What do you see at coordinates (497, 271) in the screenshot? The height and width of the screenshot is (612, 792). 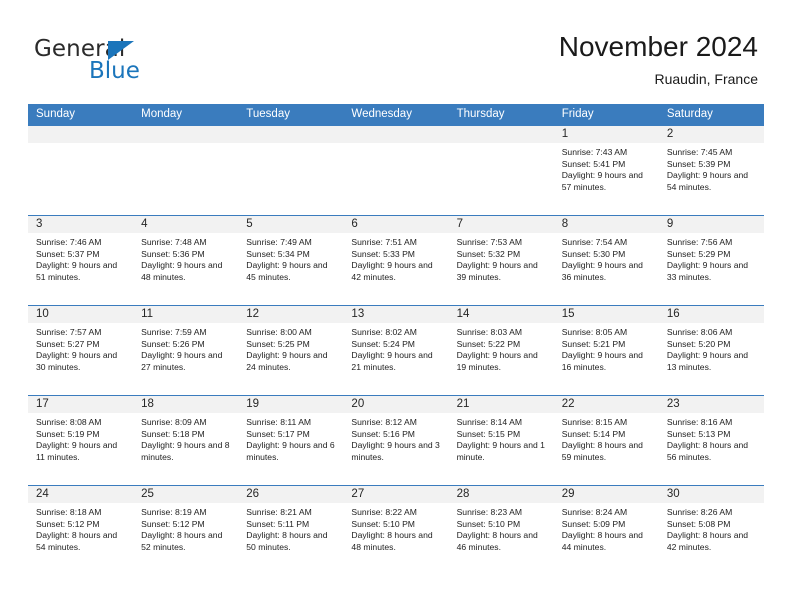 I see `daylight-duration: Daylight: 9 hours and 39 minutes.` at bounding box center [497, 271].